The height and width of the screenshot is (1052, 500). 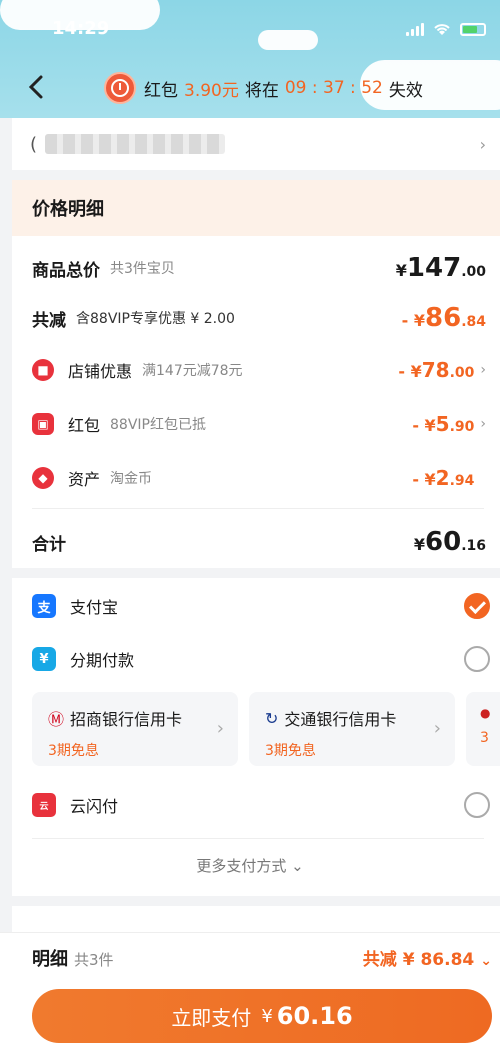 I want to click on red-packet-prefix: 红包, so click(x=161, y=90).